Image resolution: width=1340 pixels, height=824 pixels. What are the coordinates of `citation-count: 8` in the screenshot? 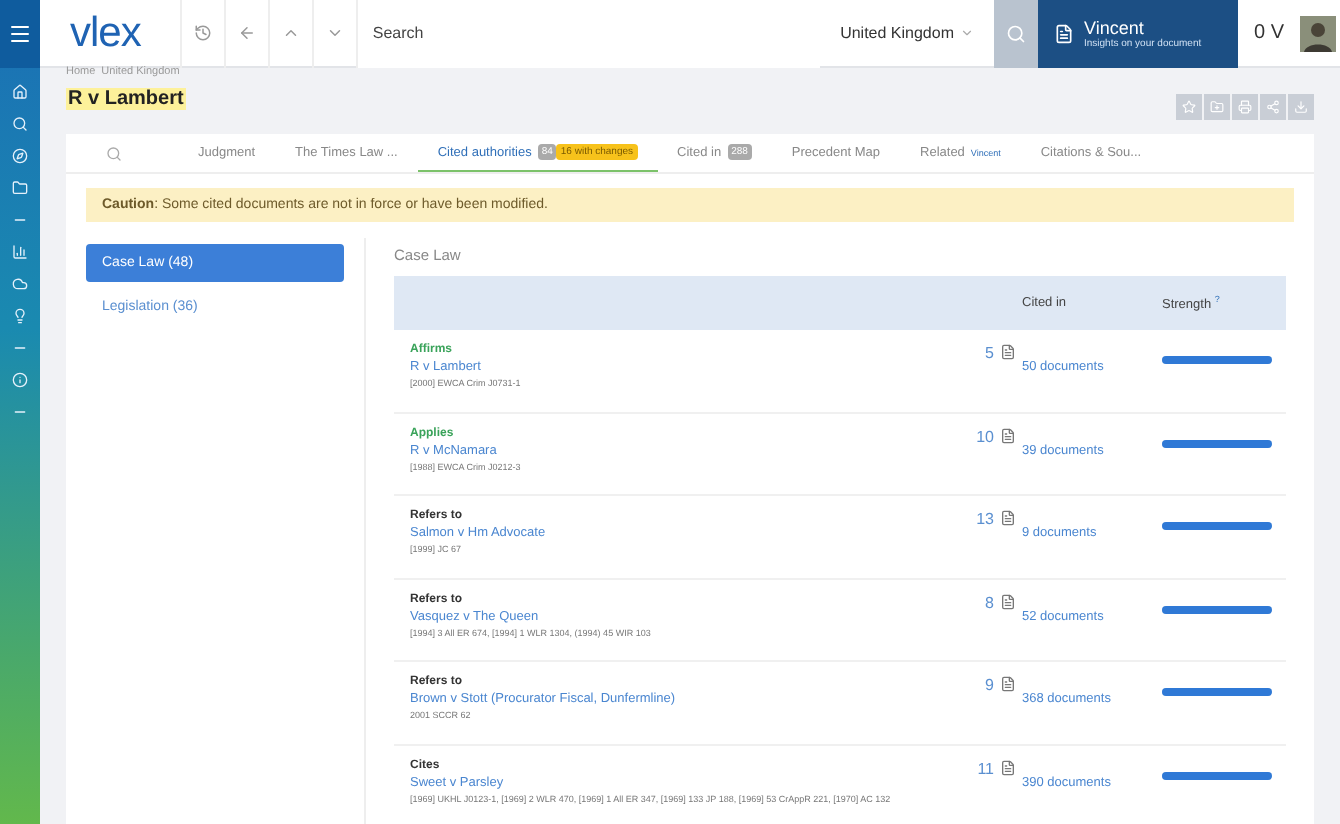 It's located at (989, 602).